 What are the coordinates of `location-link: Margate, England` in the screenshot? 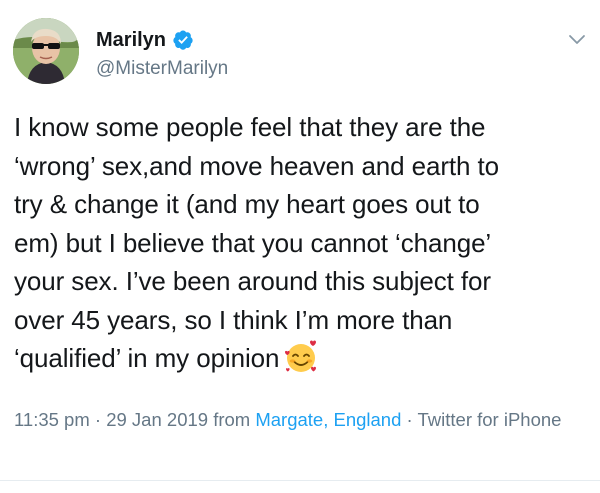 It's located at (328, 419).